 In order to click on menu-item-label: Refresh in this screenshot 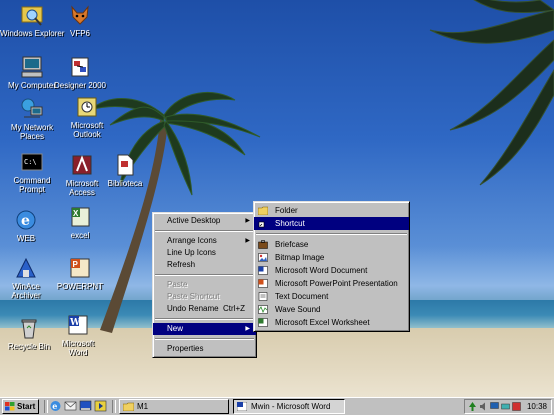, I will do `click(181, 264)`.